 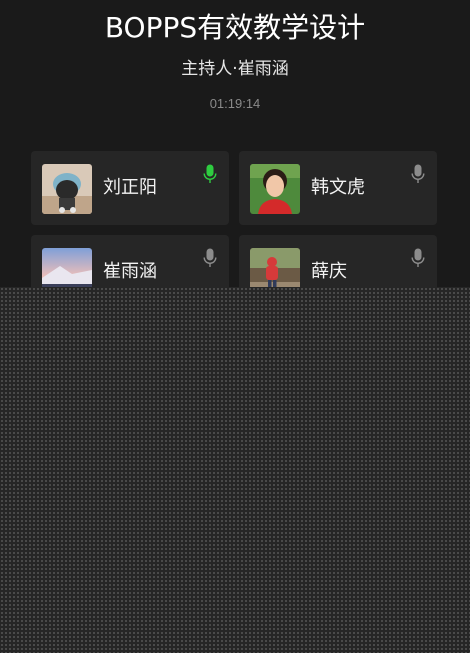 What do you see at coordinates (235, 103) in the screenshot?
I see `elapsed-timer: 01:19:14` at bounding box center [235, 103].